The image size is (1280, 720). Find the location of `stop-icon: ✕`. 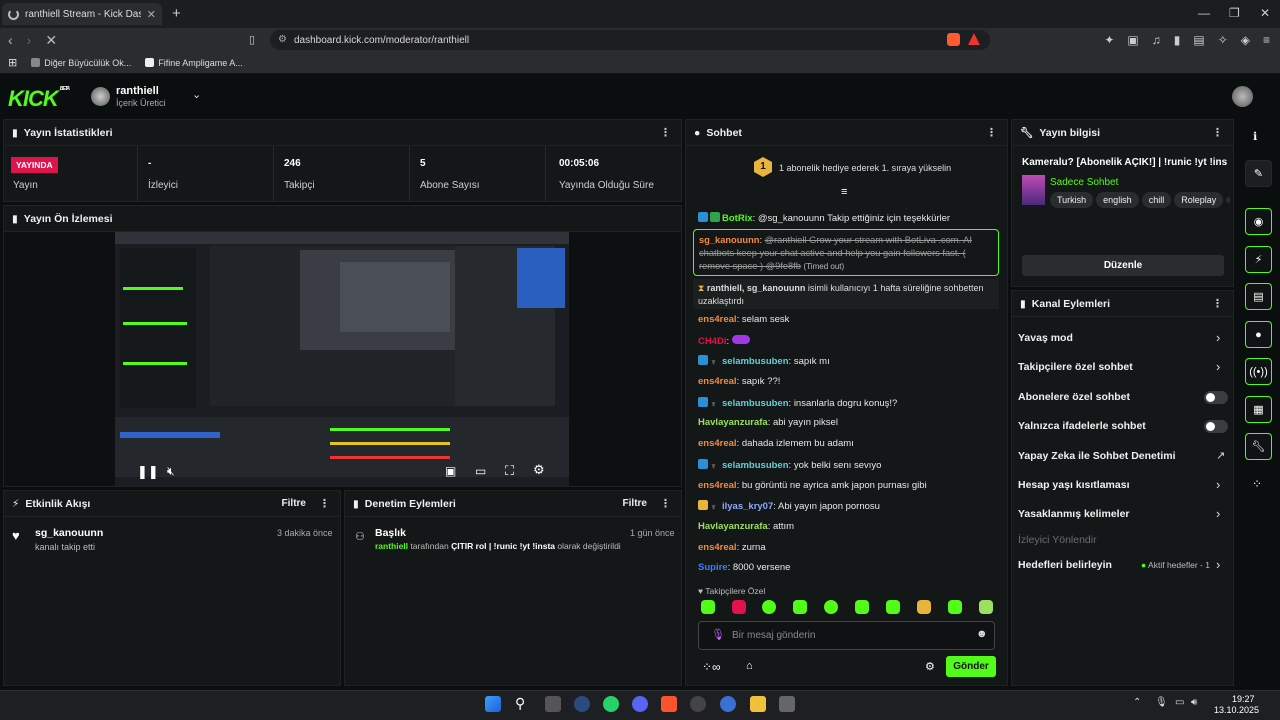

stop-icon: ✕ is located at coordinates (51, 40).